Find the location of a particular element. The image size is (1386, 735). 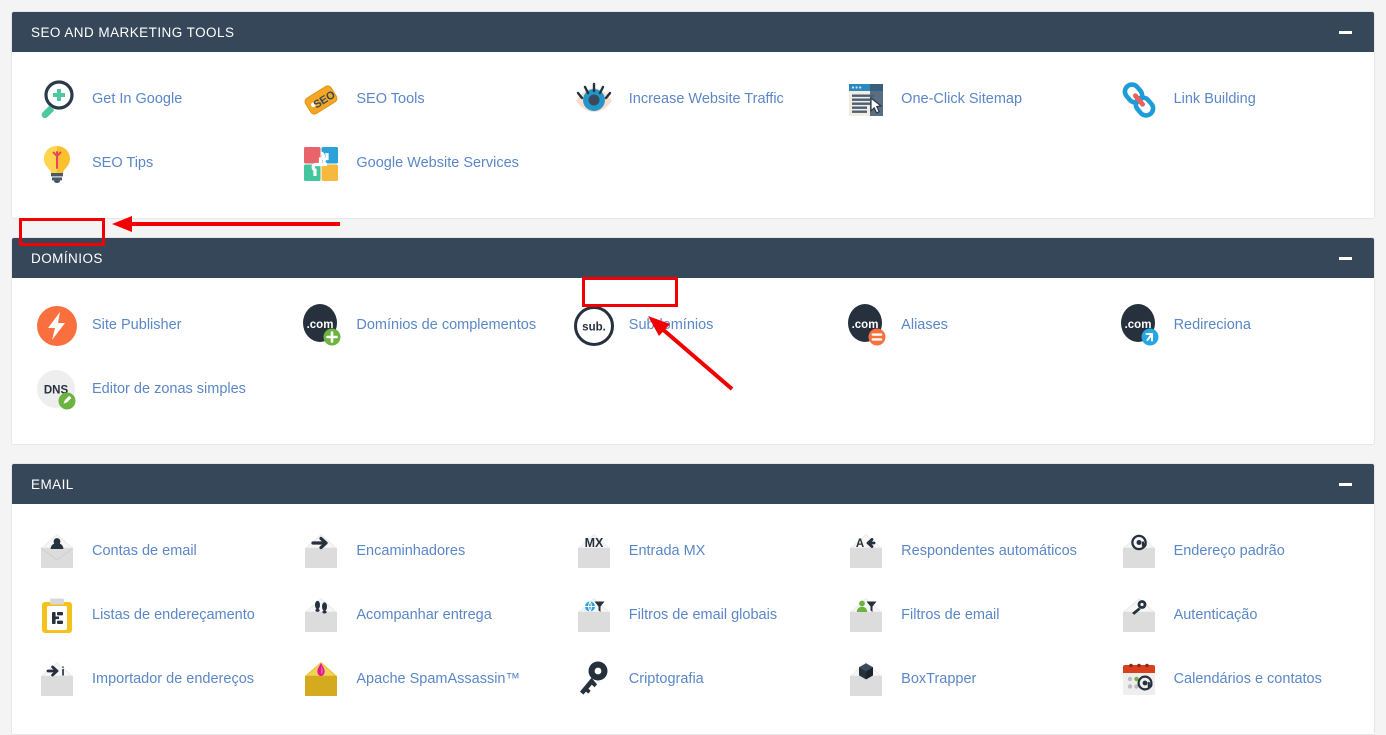

tool-label: Listas de endereçamento is located at coordinates (173, 615).